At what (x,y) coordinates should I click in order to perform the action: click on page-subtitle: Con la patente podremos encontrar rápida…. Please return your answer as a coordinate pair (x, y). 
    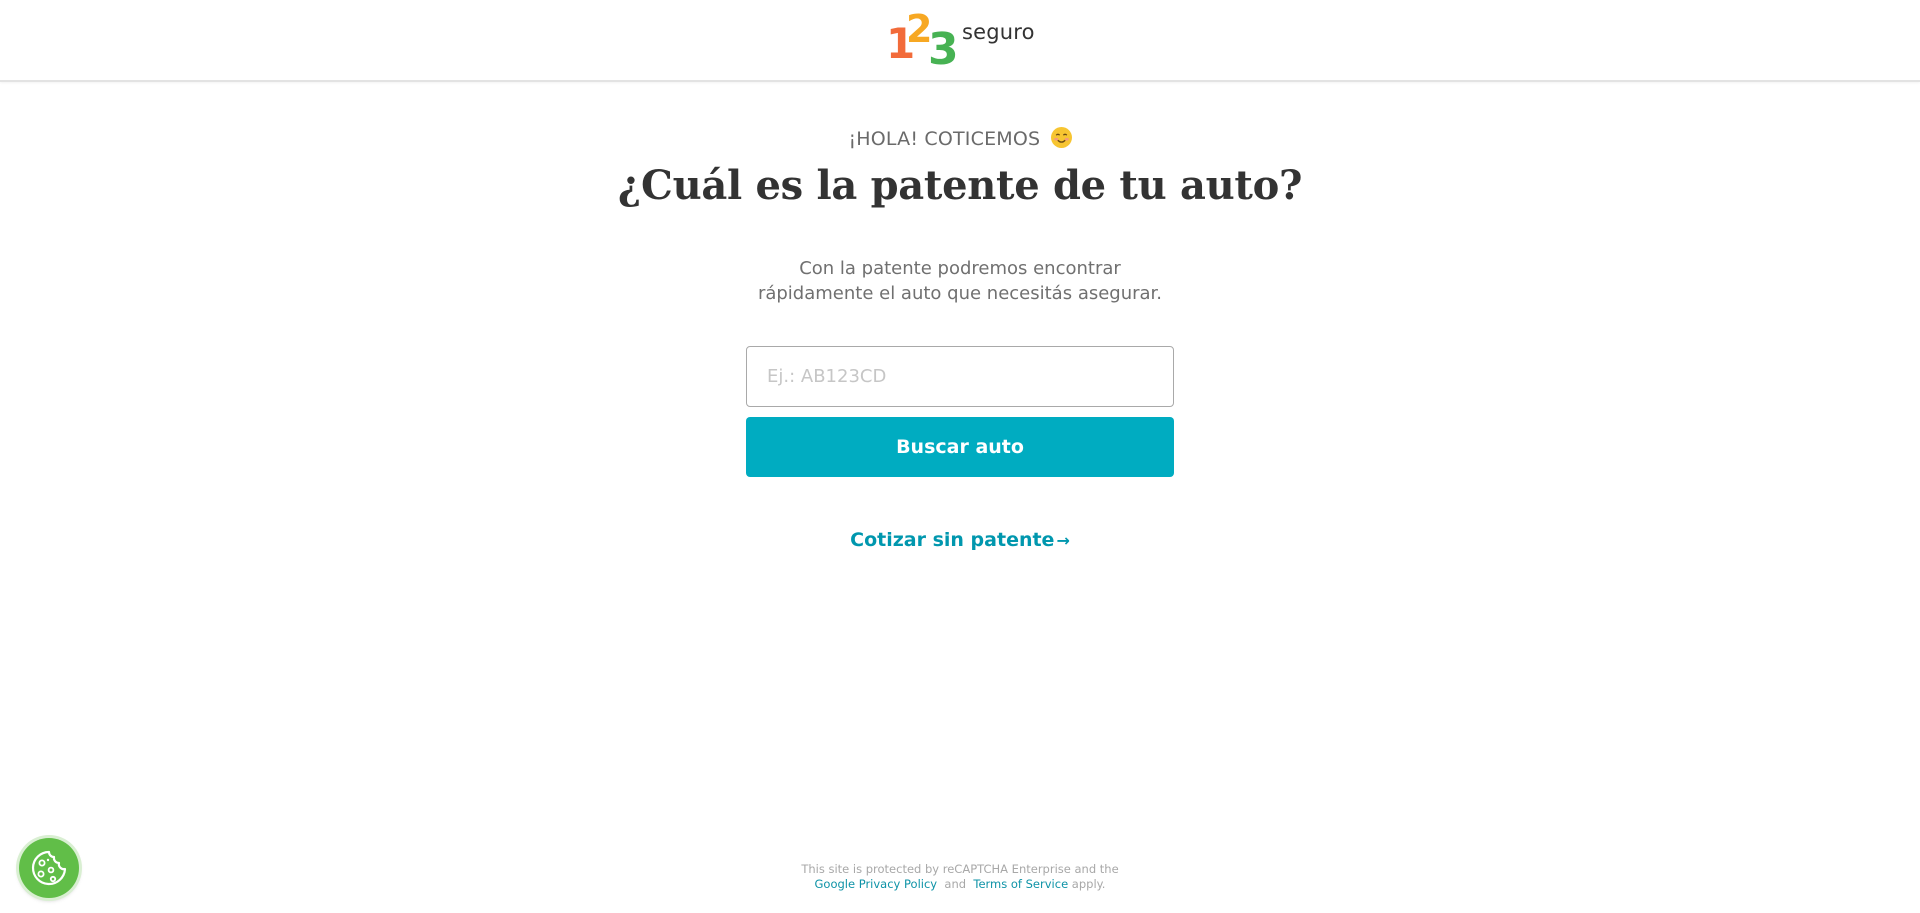
    Looking at the image, I should click on (960, 281).